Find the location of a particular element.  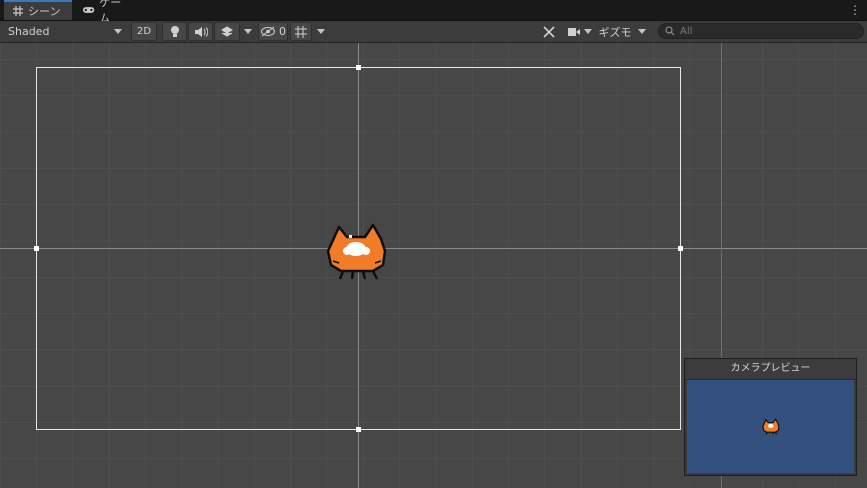

grid-dropdown is located at coordinates (321, 31).